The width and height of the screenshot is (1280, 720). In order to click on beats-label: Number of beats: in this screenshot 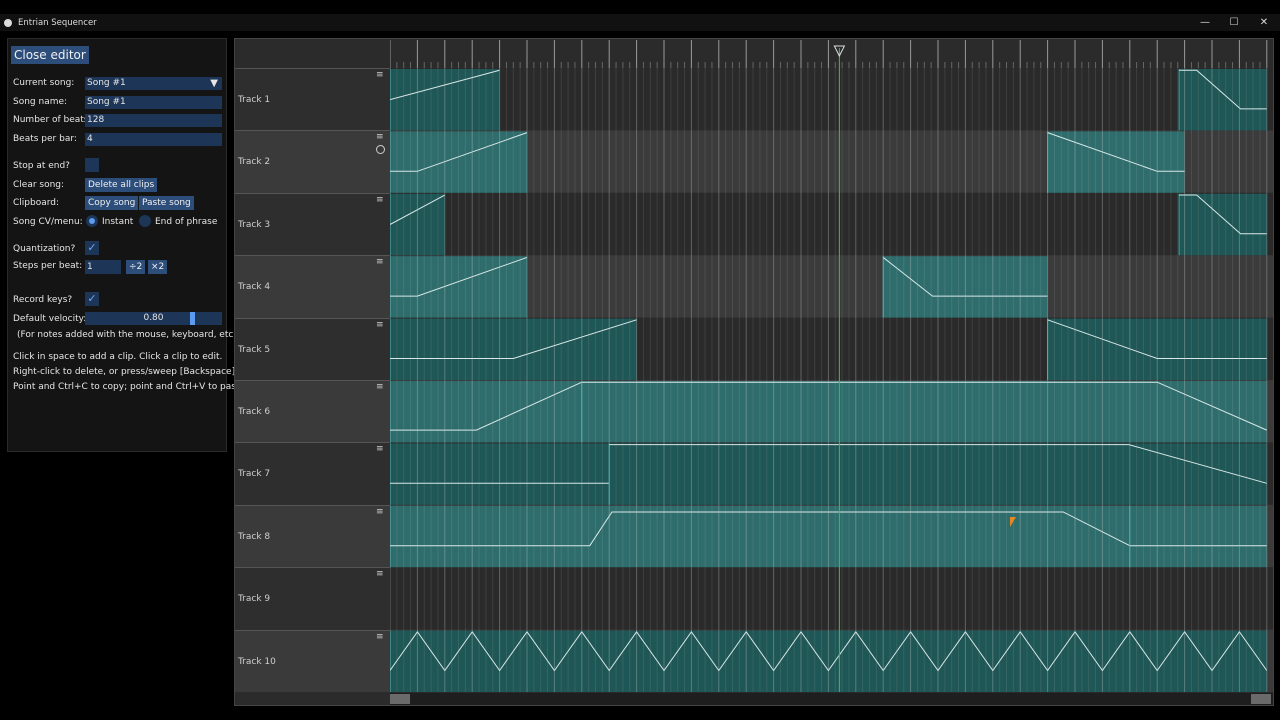, I will do `click(52, 120)`.